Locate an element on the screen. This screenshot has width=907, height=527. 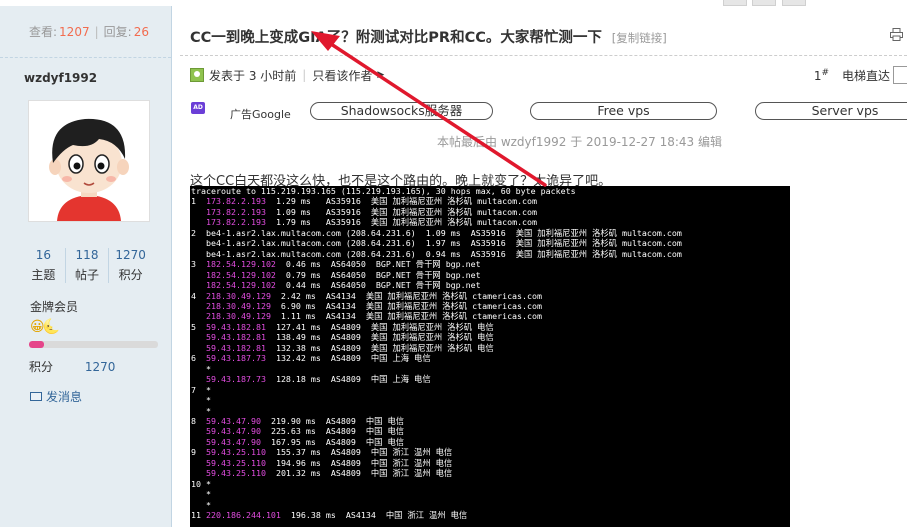
floor-text: 1# is located at coordinates (821, 75).